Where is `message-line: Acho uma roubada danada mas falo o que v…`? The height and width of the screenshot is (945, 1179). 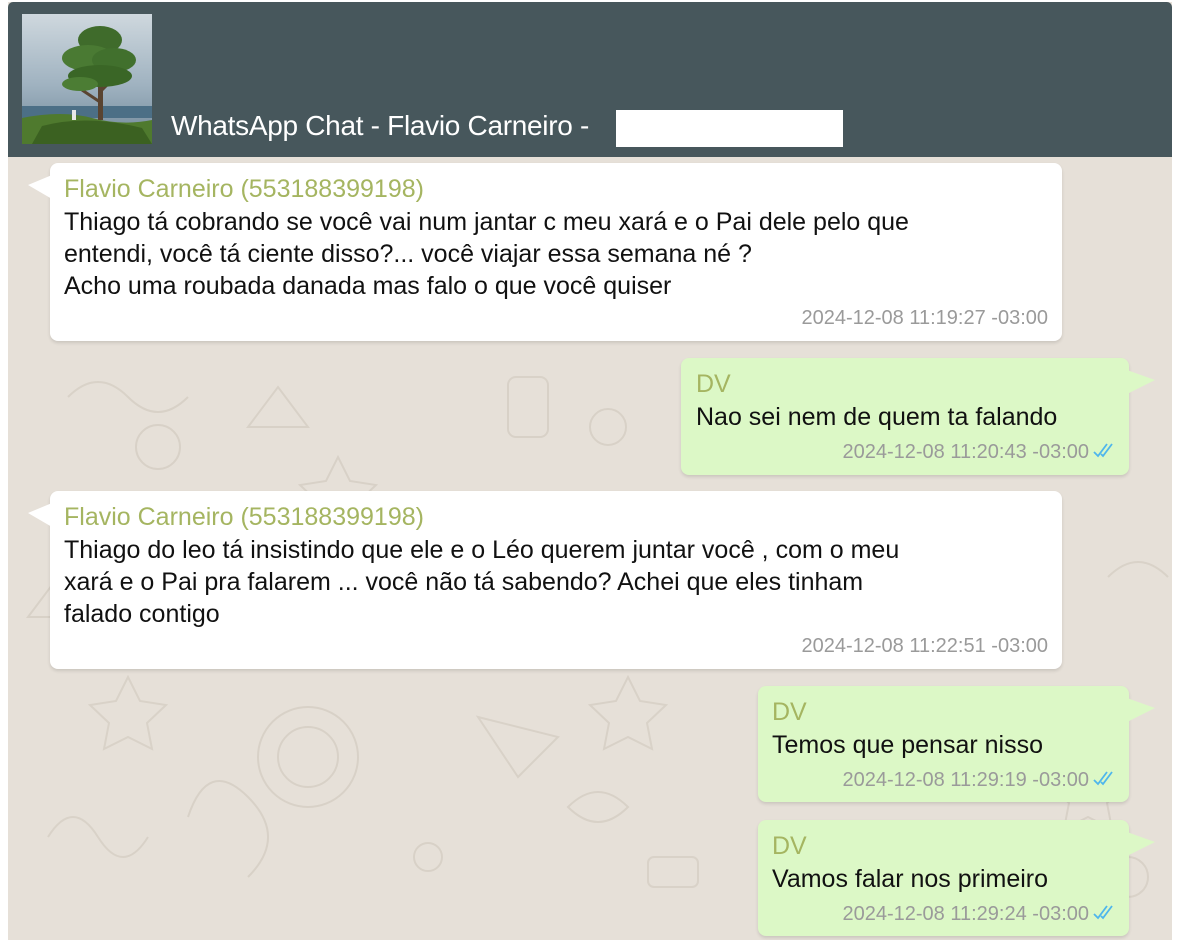
message-line: Acho uma roubada danada mas falo o que v… is located at coordinates (368, 286).